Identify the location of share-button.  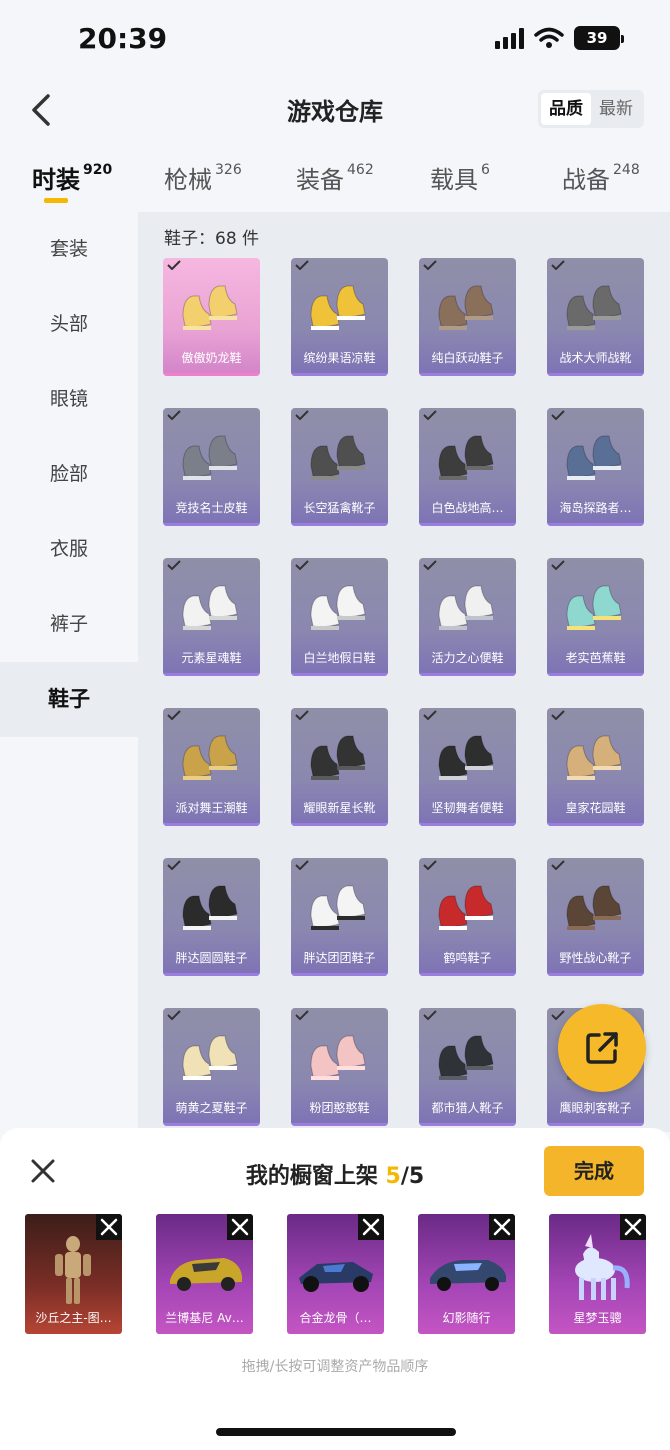
(602, 1048).